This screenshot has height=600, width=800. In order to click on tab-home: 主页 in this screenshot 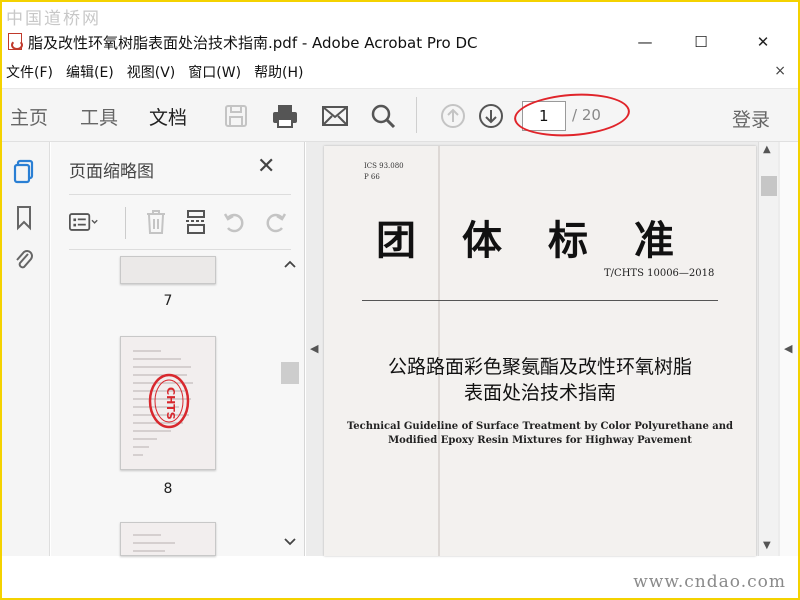, I will do `click(29, 116)`.